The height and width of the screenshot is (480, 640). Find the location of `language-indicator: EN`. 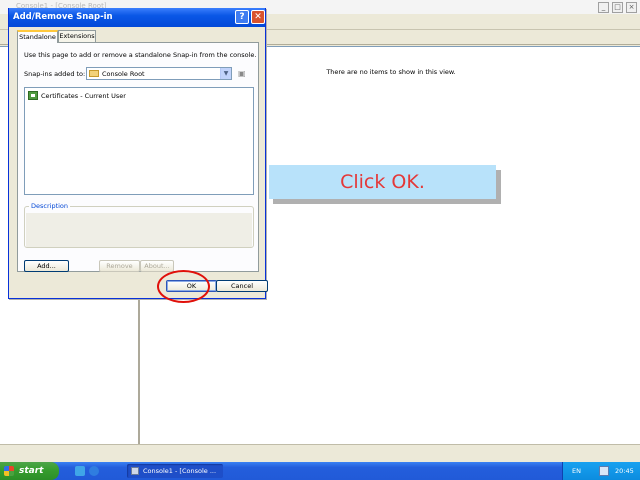

language-indicator: EN is located at coordinates (576, 471).